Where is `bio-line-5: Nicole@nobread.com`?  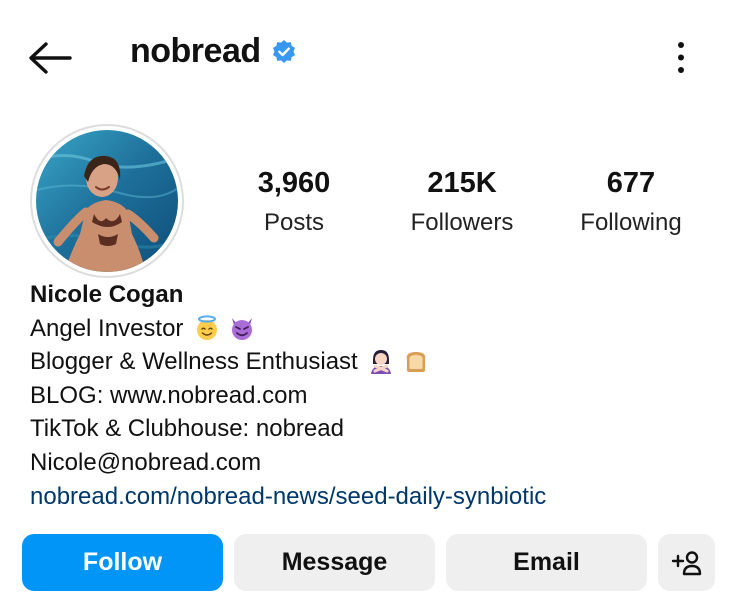 bio-line-5: Nicole@nobread.com is located at coordinates (146, 462).